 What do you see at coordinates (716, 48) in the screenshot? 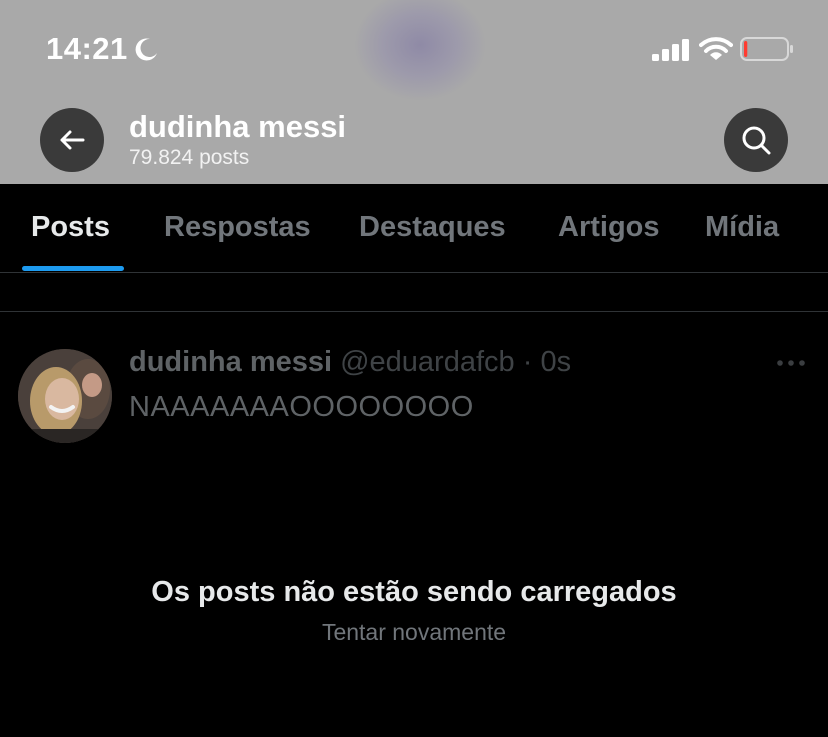
I see `wifi-icon` at bounding box center [716, 48].